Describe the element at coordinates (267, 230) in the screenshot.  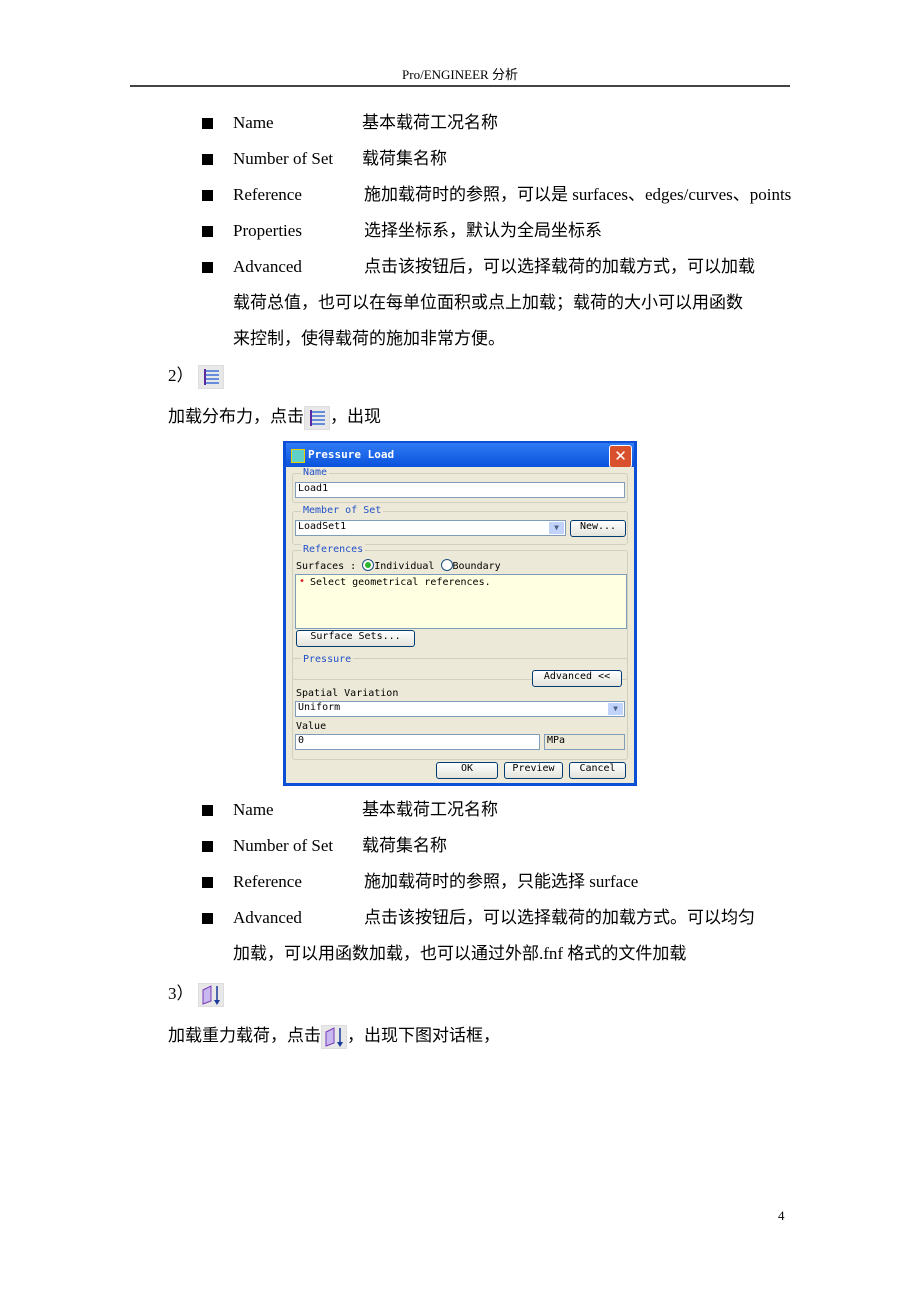
I see `bullet-term: Properties` at that location.